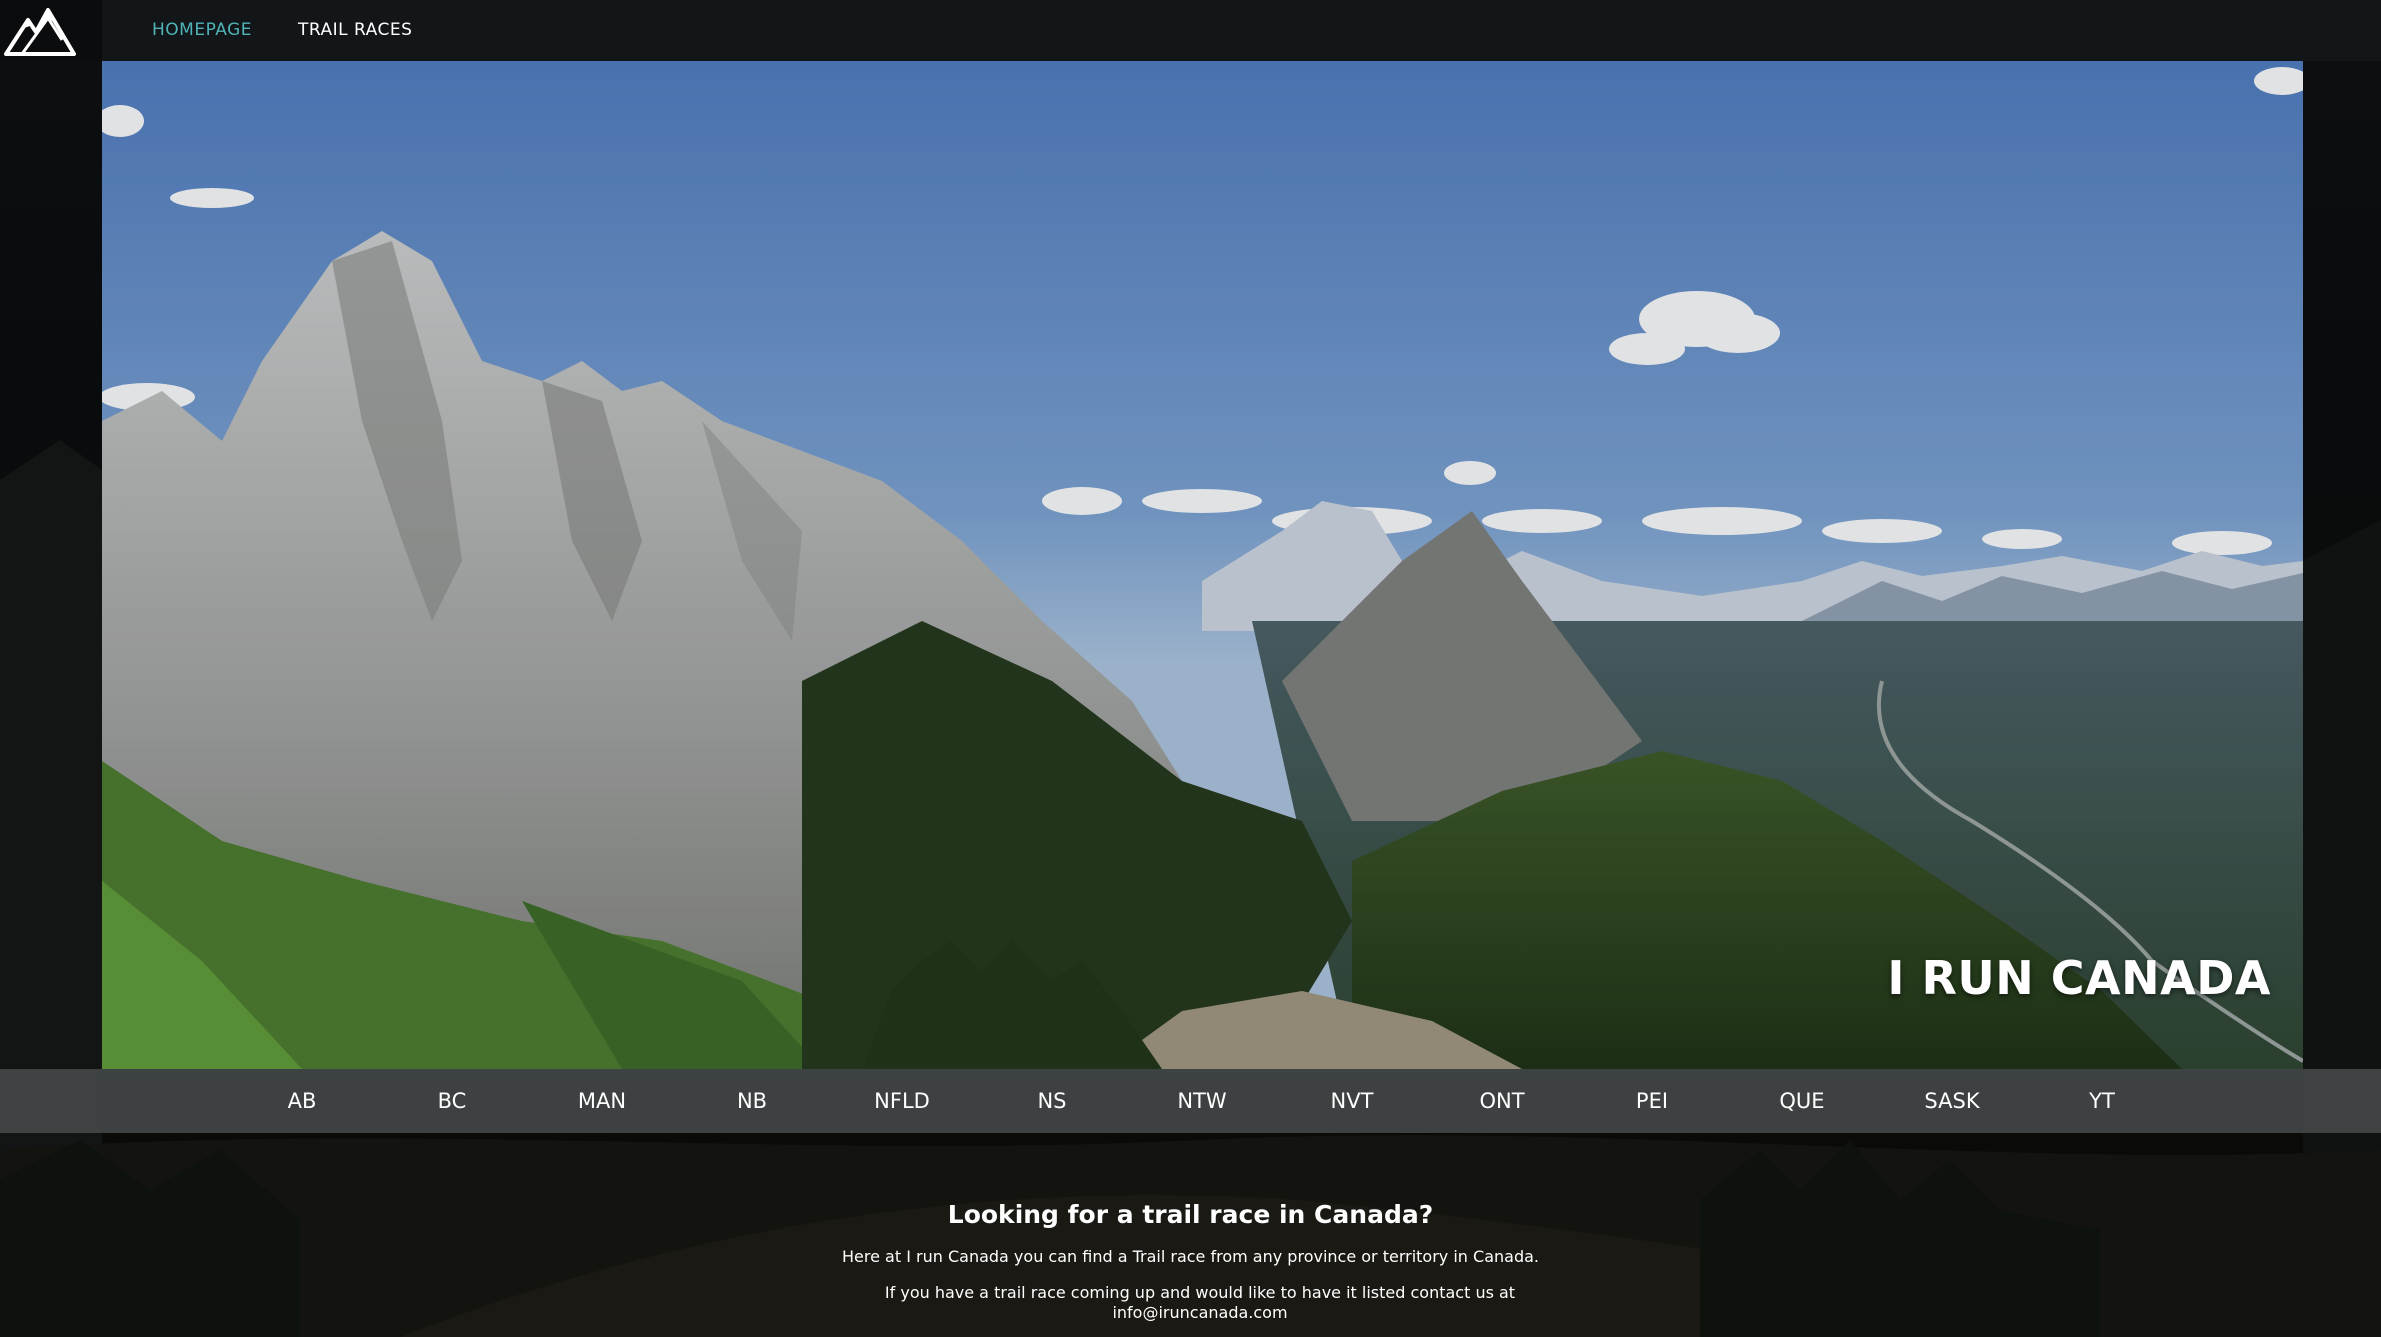  What do you see at coordinates (1802, 1101) in the screenshot?
I see `province-link-que: QUE` at bounding box center [1802, 1101].